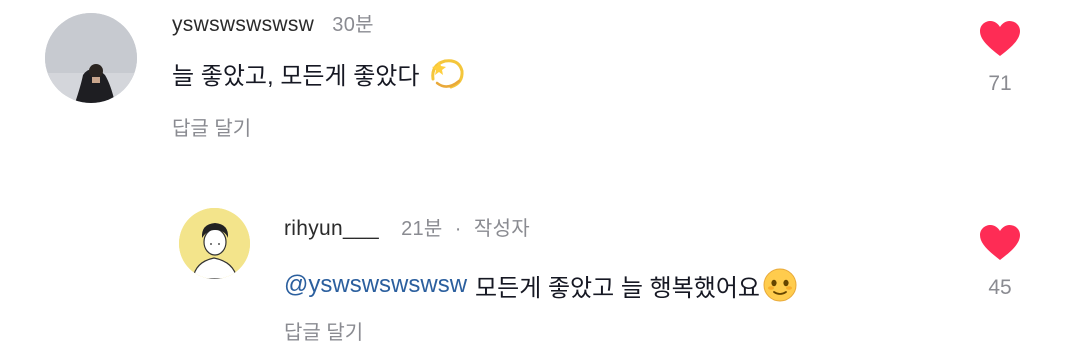 This screenshot has width=1080, height=360. I want to click on comment-header: yswswswswsw 30분, so click(273, 22).